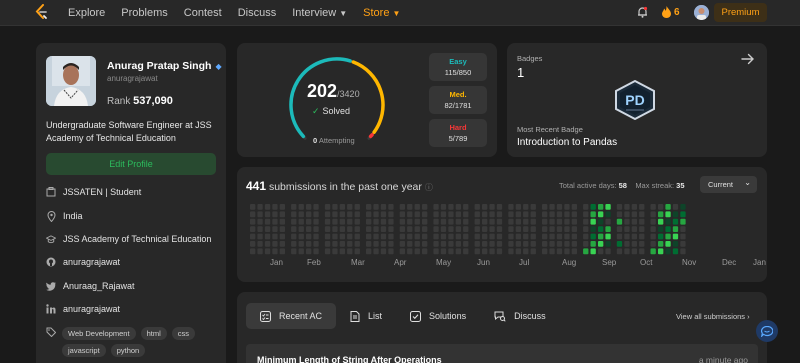 The height and width of the screenshot is (363, 800). I want to click on leetcode-logo-icon, so click(41, 12).